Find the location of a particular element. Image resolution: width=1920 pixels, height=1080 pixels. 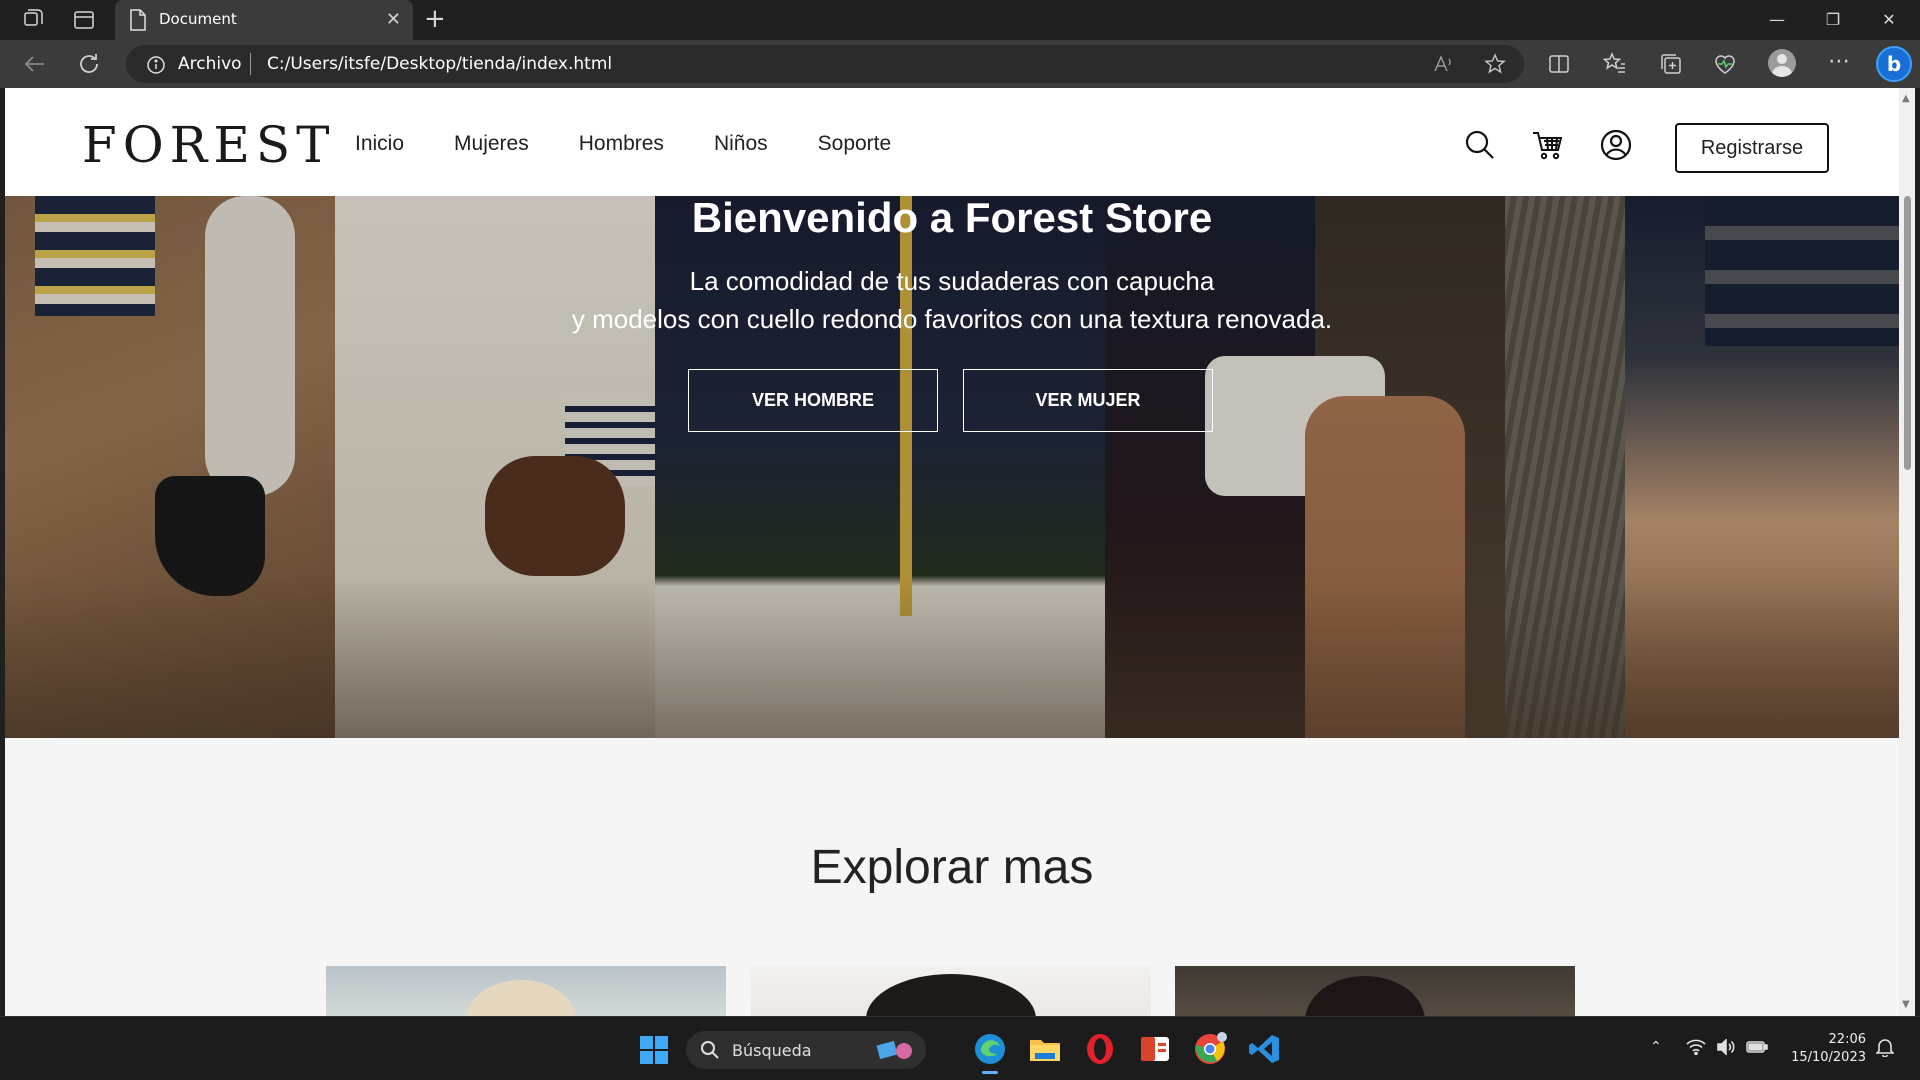

read-aloud-icon is located at coordinates (1443, 64).